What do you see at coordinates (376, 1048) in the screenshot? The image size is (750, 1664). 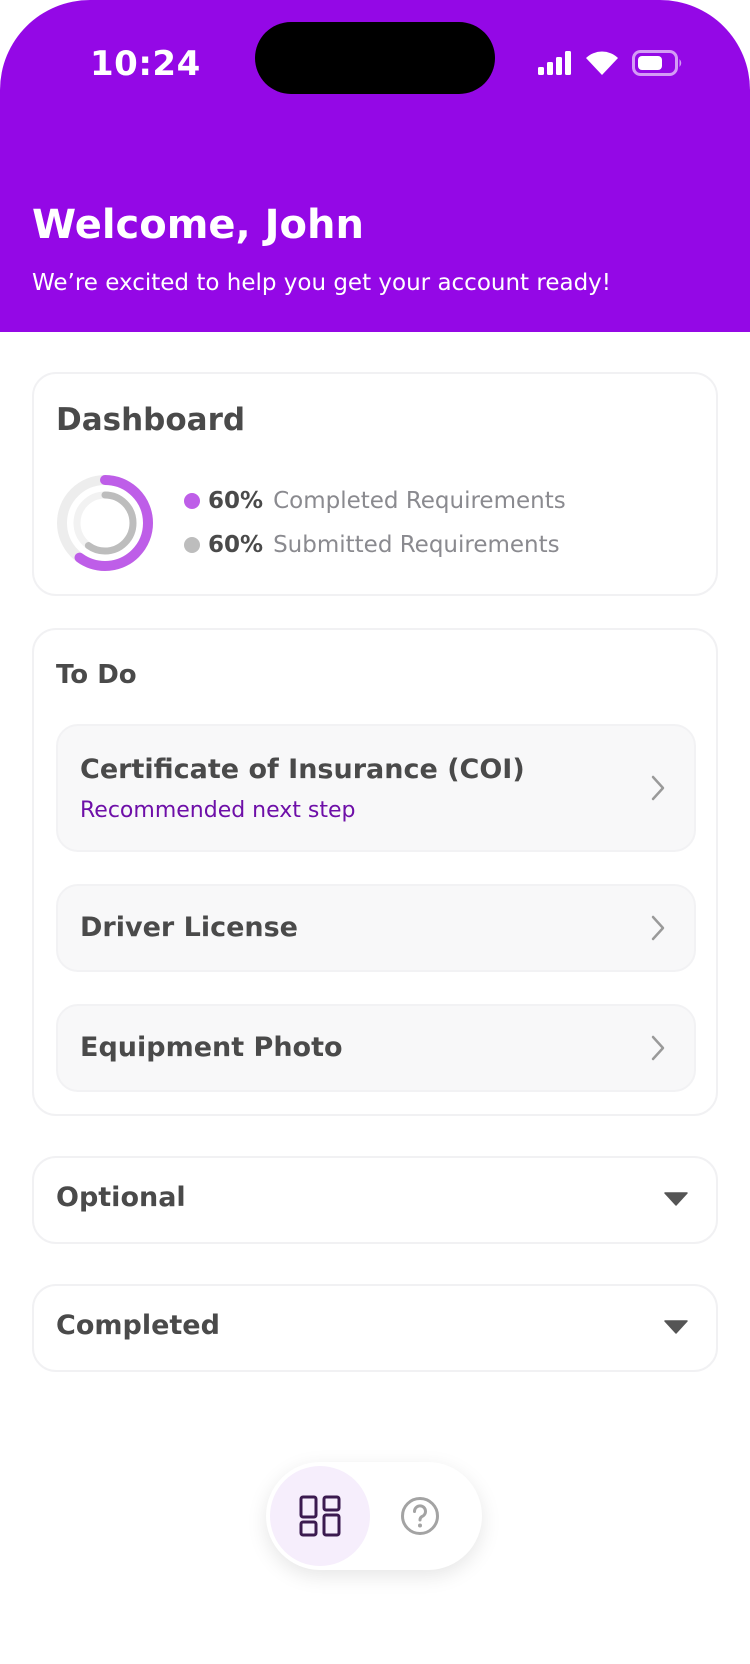 I see `todo-item-equipment-photo: Equipment Photo` at bounding box center [376, 1048].